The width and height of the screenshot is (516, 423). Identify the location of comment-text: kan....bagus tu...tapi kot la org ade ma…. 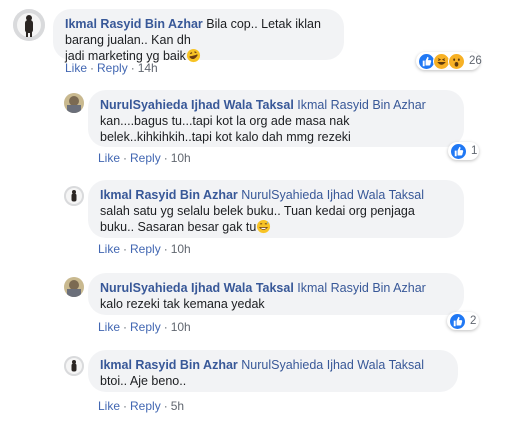
(225, 121).